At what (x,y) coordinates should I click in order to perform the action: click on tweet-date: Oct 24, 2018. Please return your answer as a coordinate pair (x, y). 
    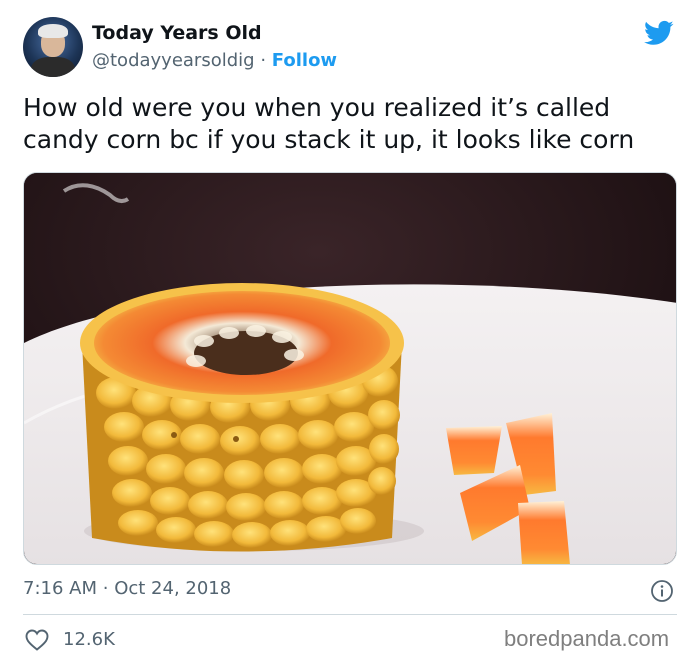
    Looking at the image, I should click on (173, 588).